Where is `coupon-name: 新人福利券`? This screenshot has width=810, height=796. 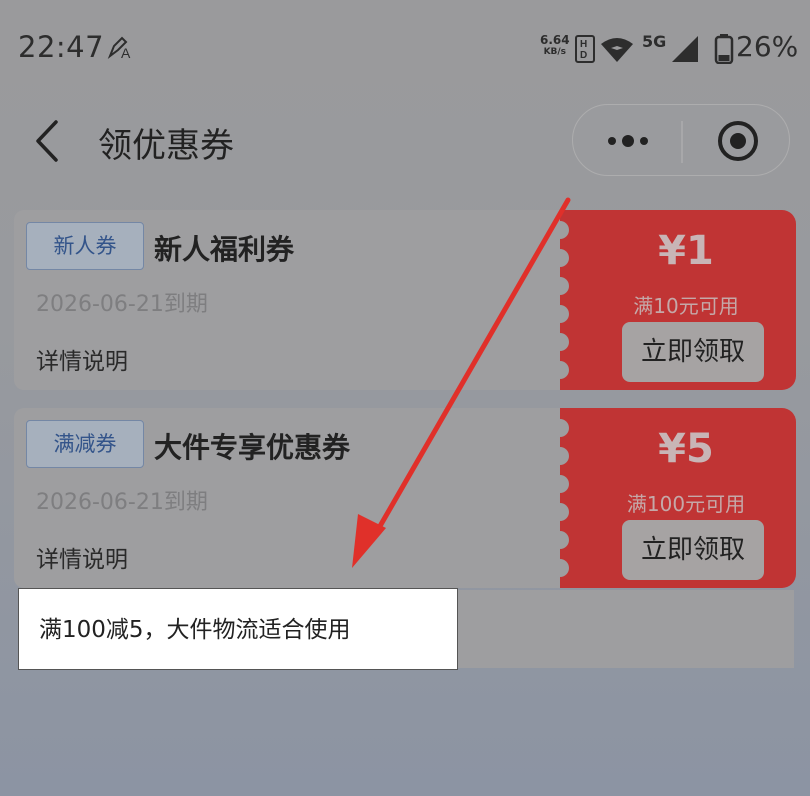
coupon-name: 新人福利券 is located at coordinates (224, 249).